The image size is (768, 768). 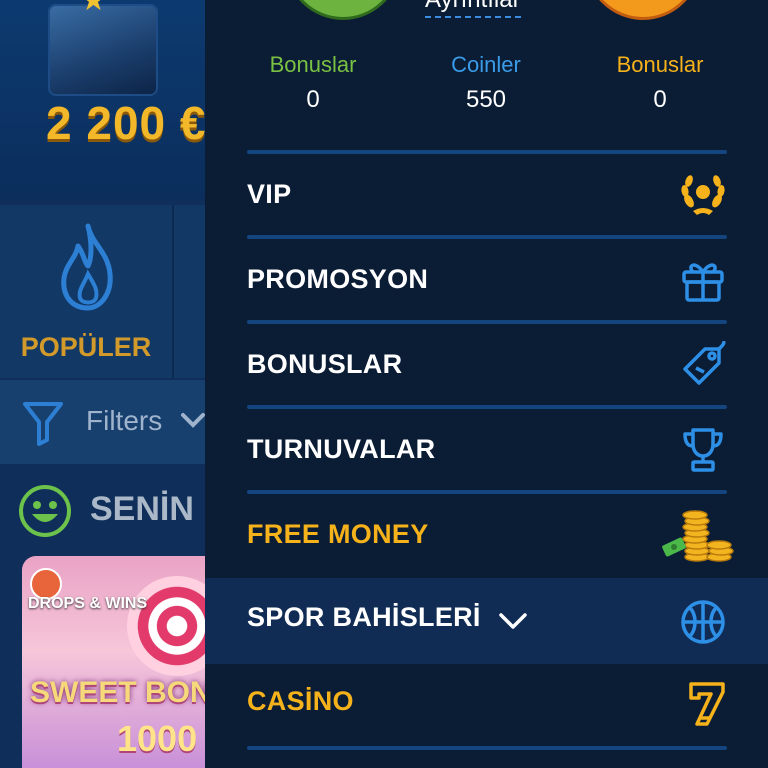 What do you see at coordinates (703, 282) in the screenshot?
I see `gift-icon` at bounding box center [703, 282].